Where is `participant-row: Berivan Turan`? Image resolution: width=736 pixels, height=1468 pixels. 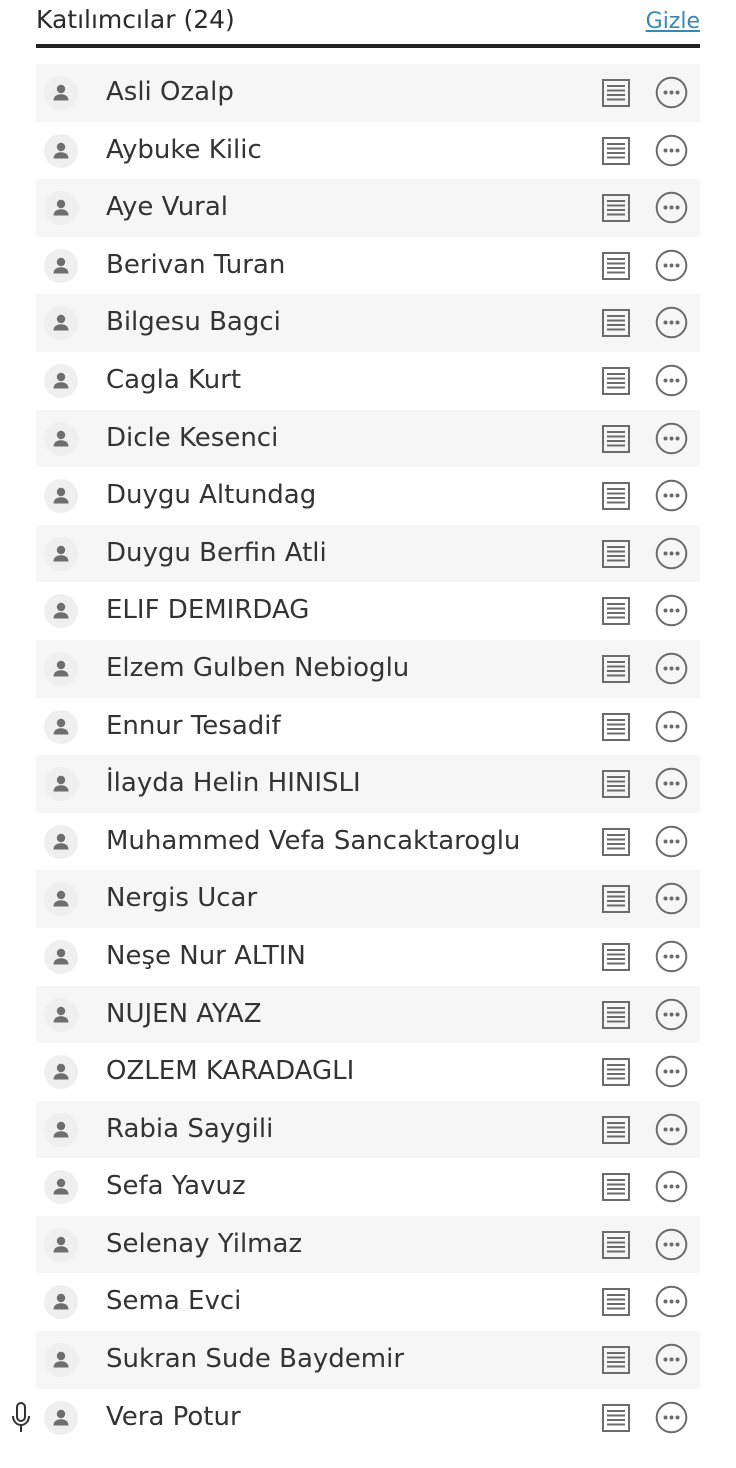 participant-row: Berivan Turan is located at coordinates (368, 265).